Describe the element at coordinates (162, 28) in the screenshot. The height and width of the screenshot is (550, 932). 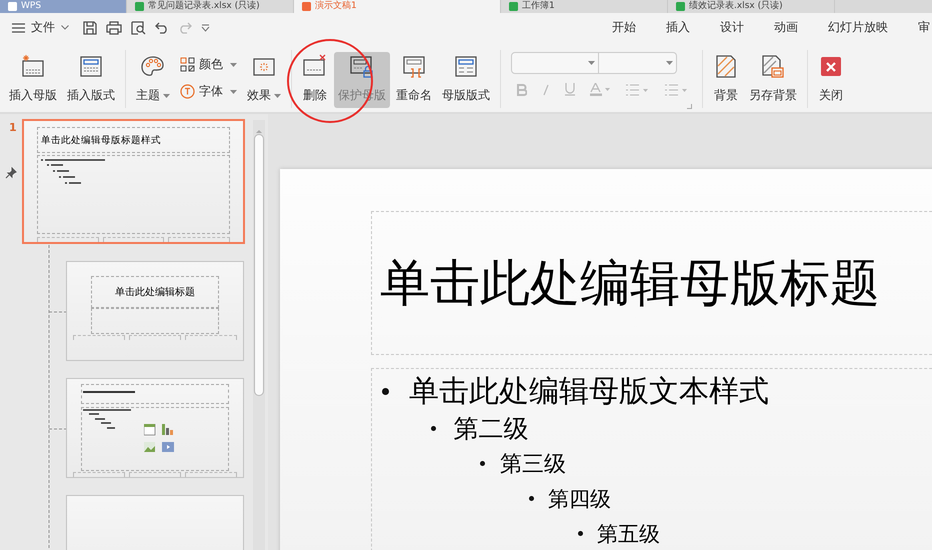
I see `undo-icon` at that location.